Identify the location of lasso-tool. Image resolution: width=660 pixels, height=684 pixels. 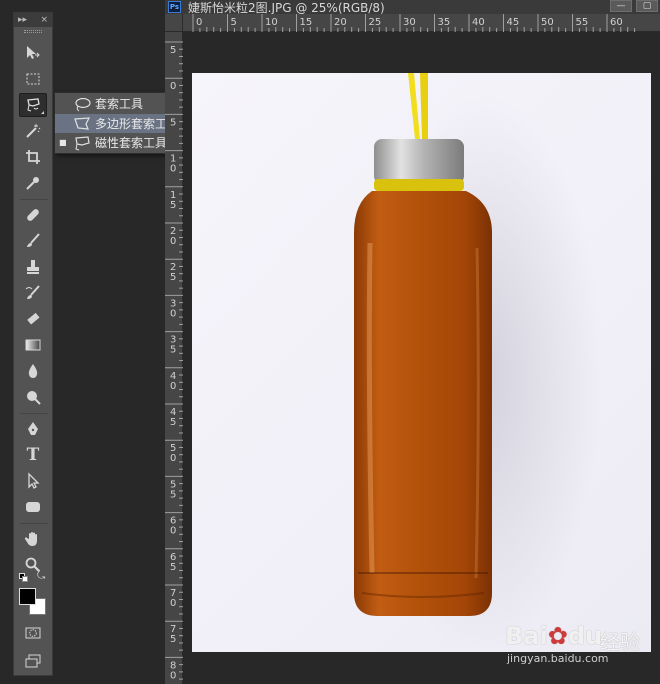
(33, 105).